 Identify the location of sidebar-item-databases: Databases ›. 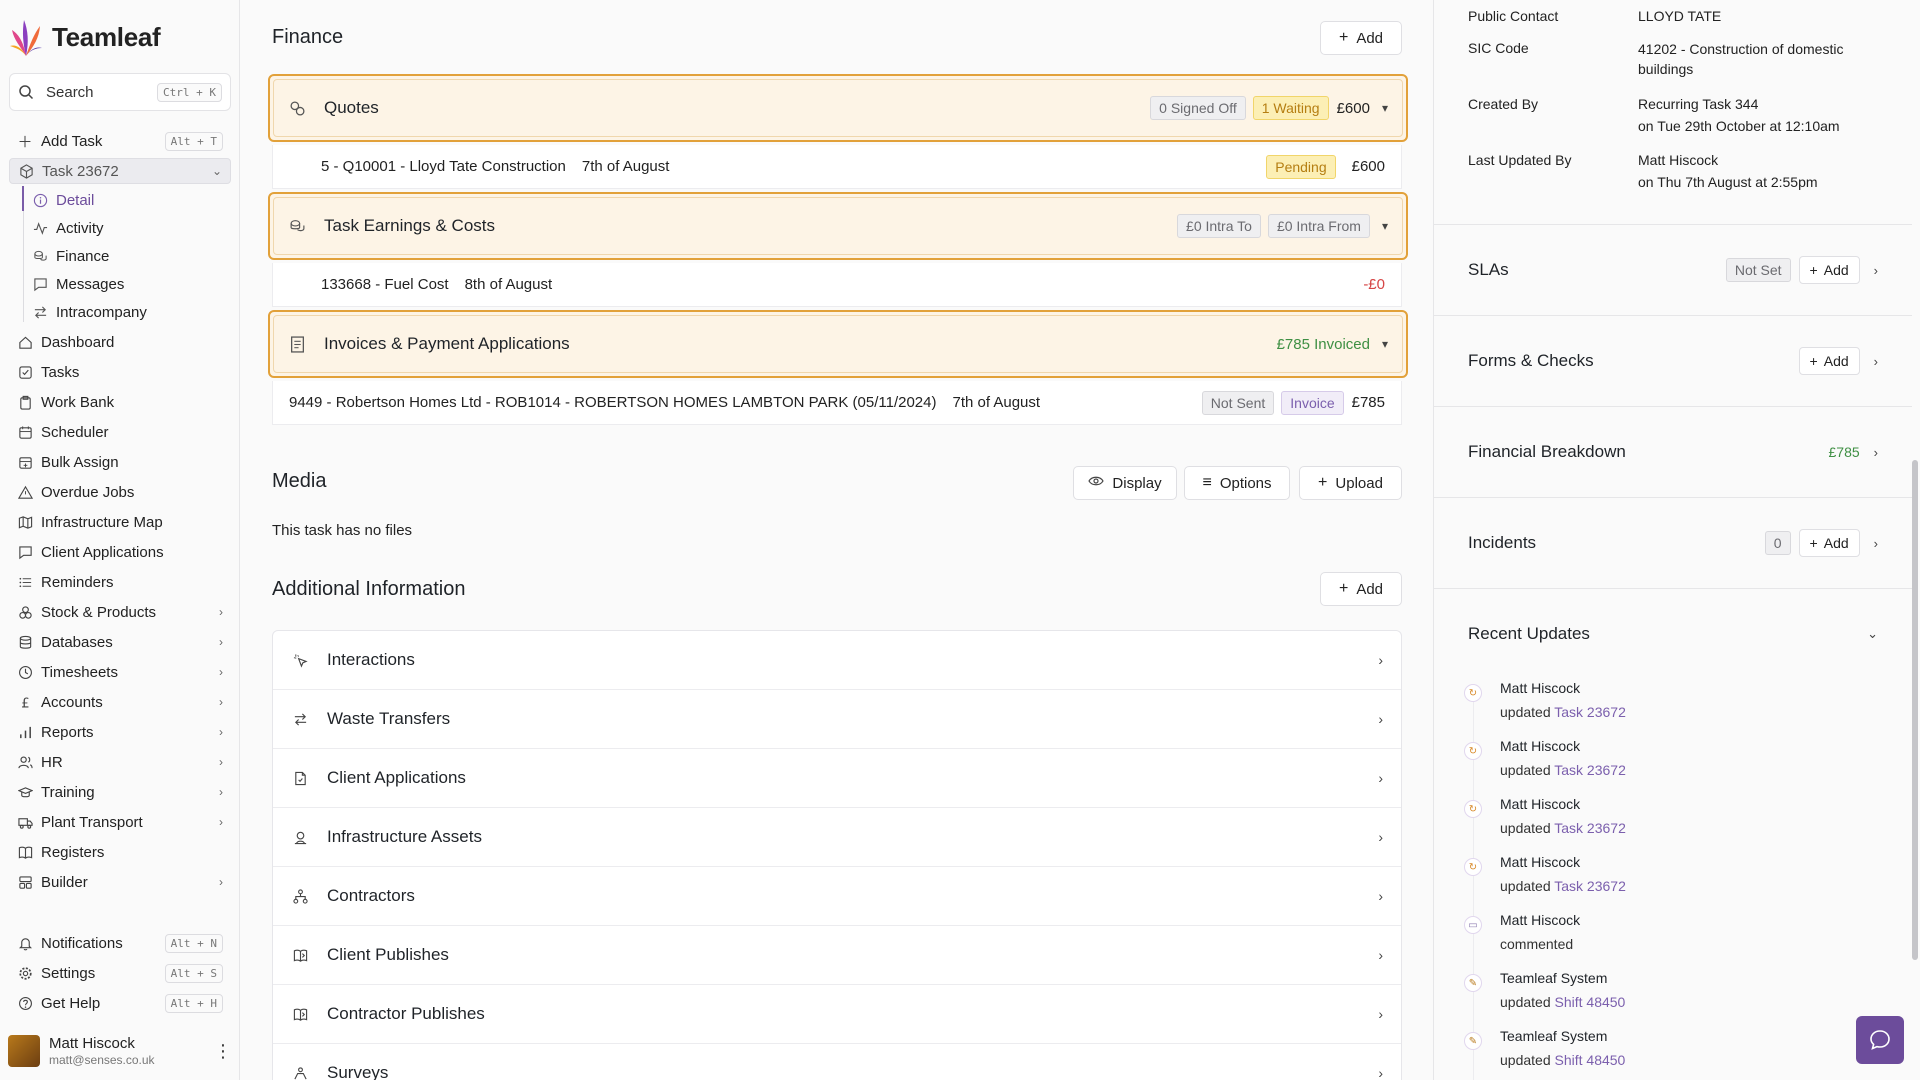
(120, 642).